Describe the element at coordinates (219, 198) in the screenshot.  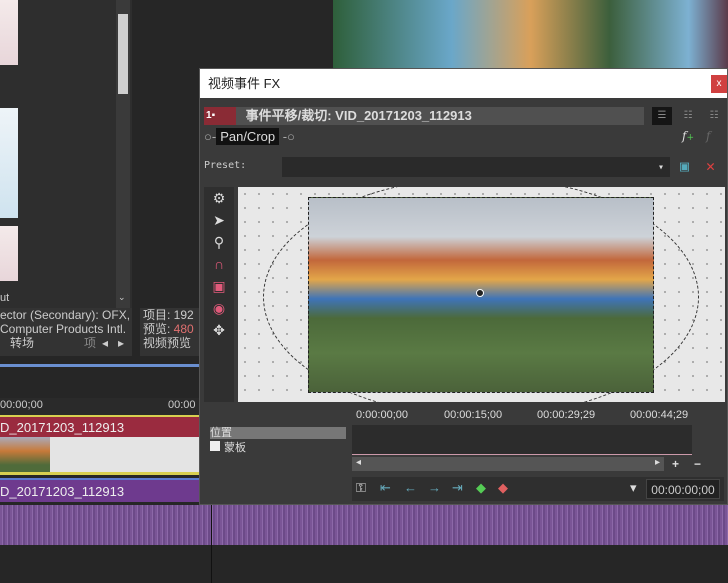
I see `settings-icon: ⚙` at that location.